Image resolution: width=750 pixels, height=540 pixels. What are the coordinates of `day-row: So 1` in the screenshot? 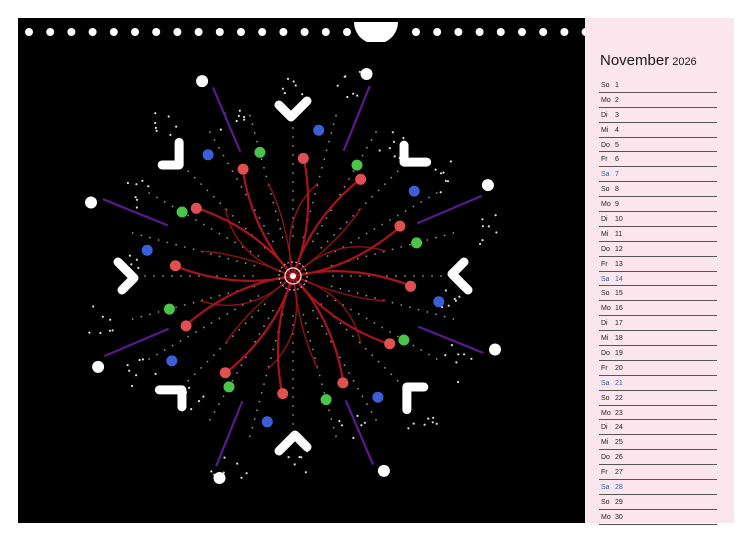 It's located at (658, 85).